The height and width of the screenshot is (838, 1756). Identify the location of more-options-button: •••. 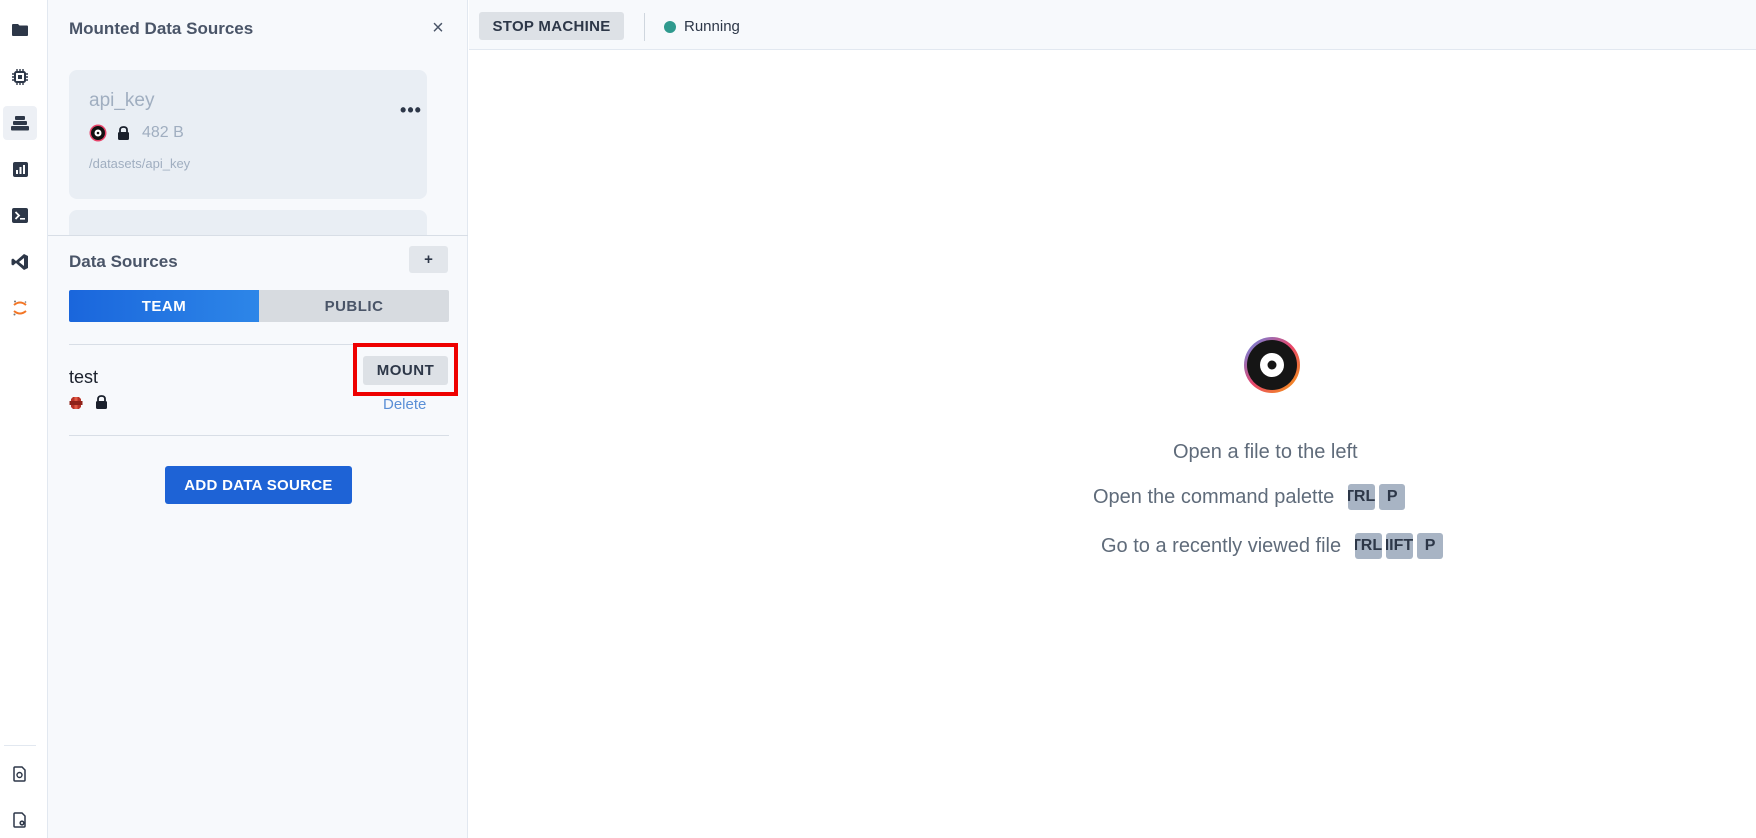
(411, 110).